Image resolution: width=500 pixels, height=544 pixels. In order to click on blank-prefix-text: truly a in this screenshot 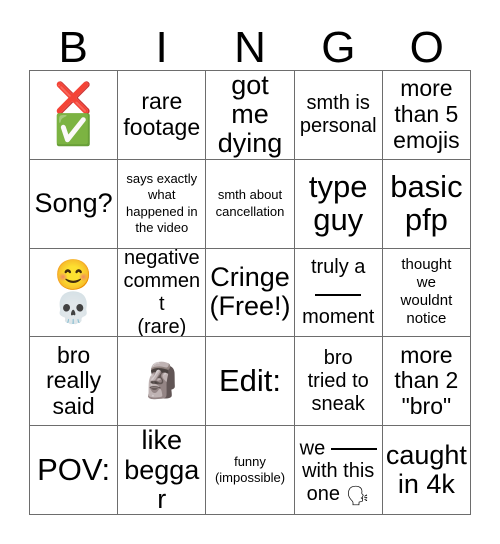, I will do `click(338, 267)`.